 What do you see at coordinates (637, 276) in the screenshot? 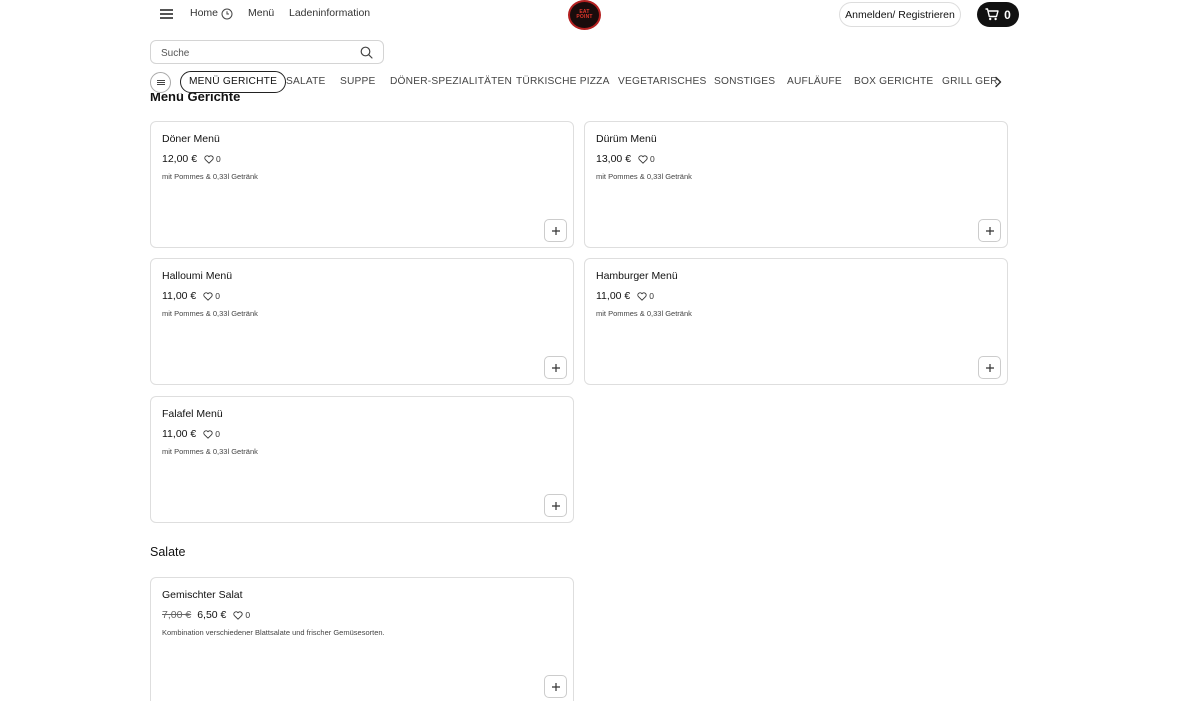
I see `product-name: Hamburger Menü` at bounding box center [637, 276].